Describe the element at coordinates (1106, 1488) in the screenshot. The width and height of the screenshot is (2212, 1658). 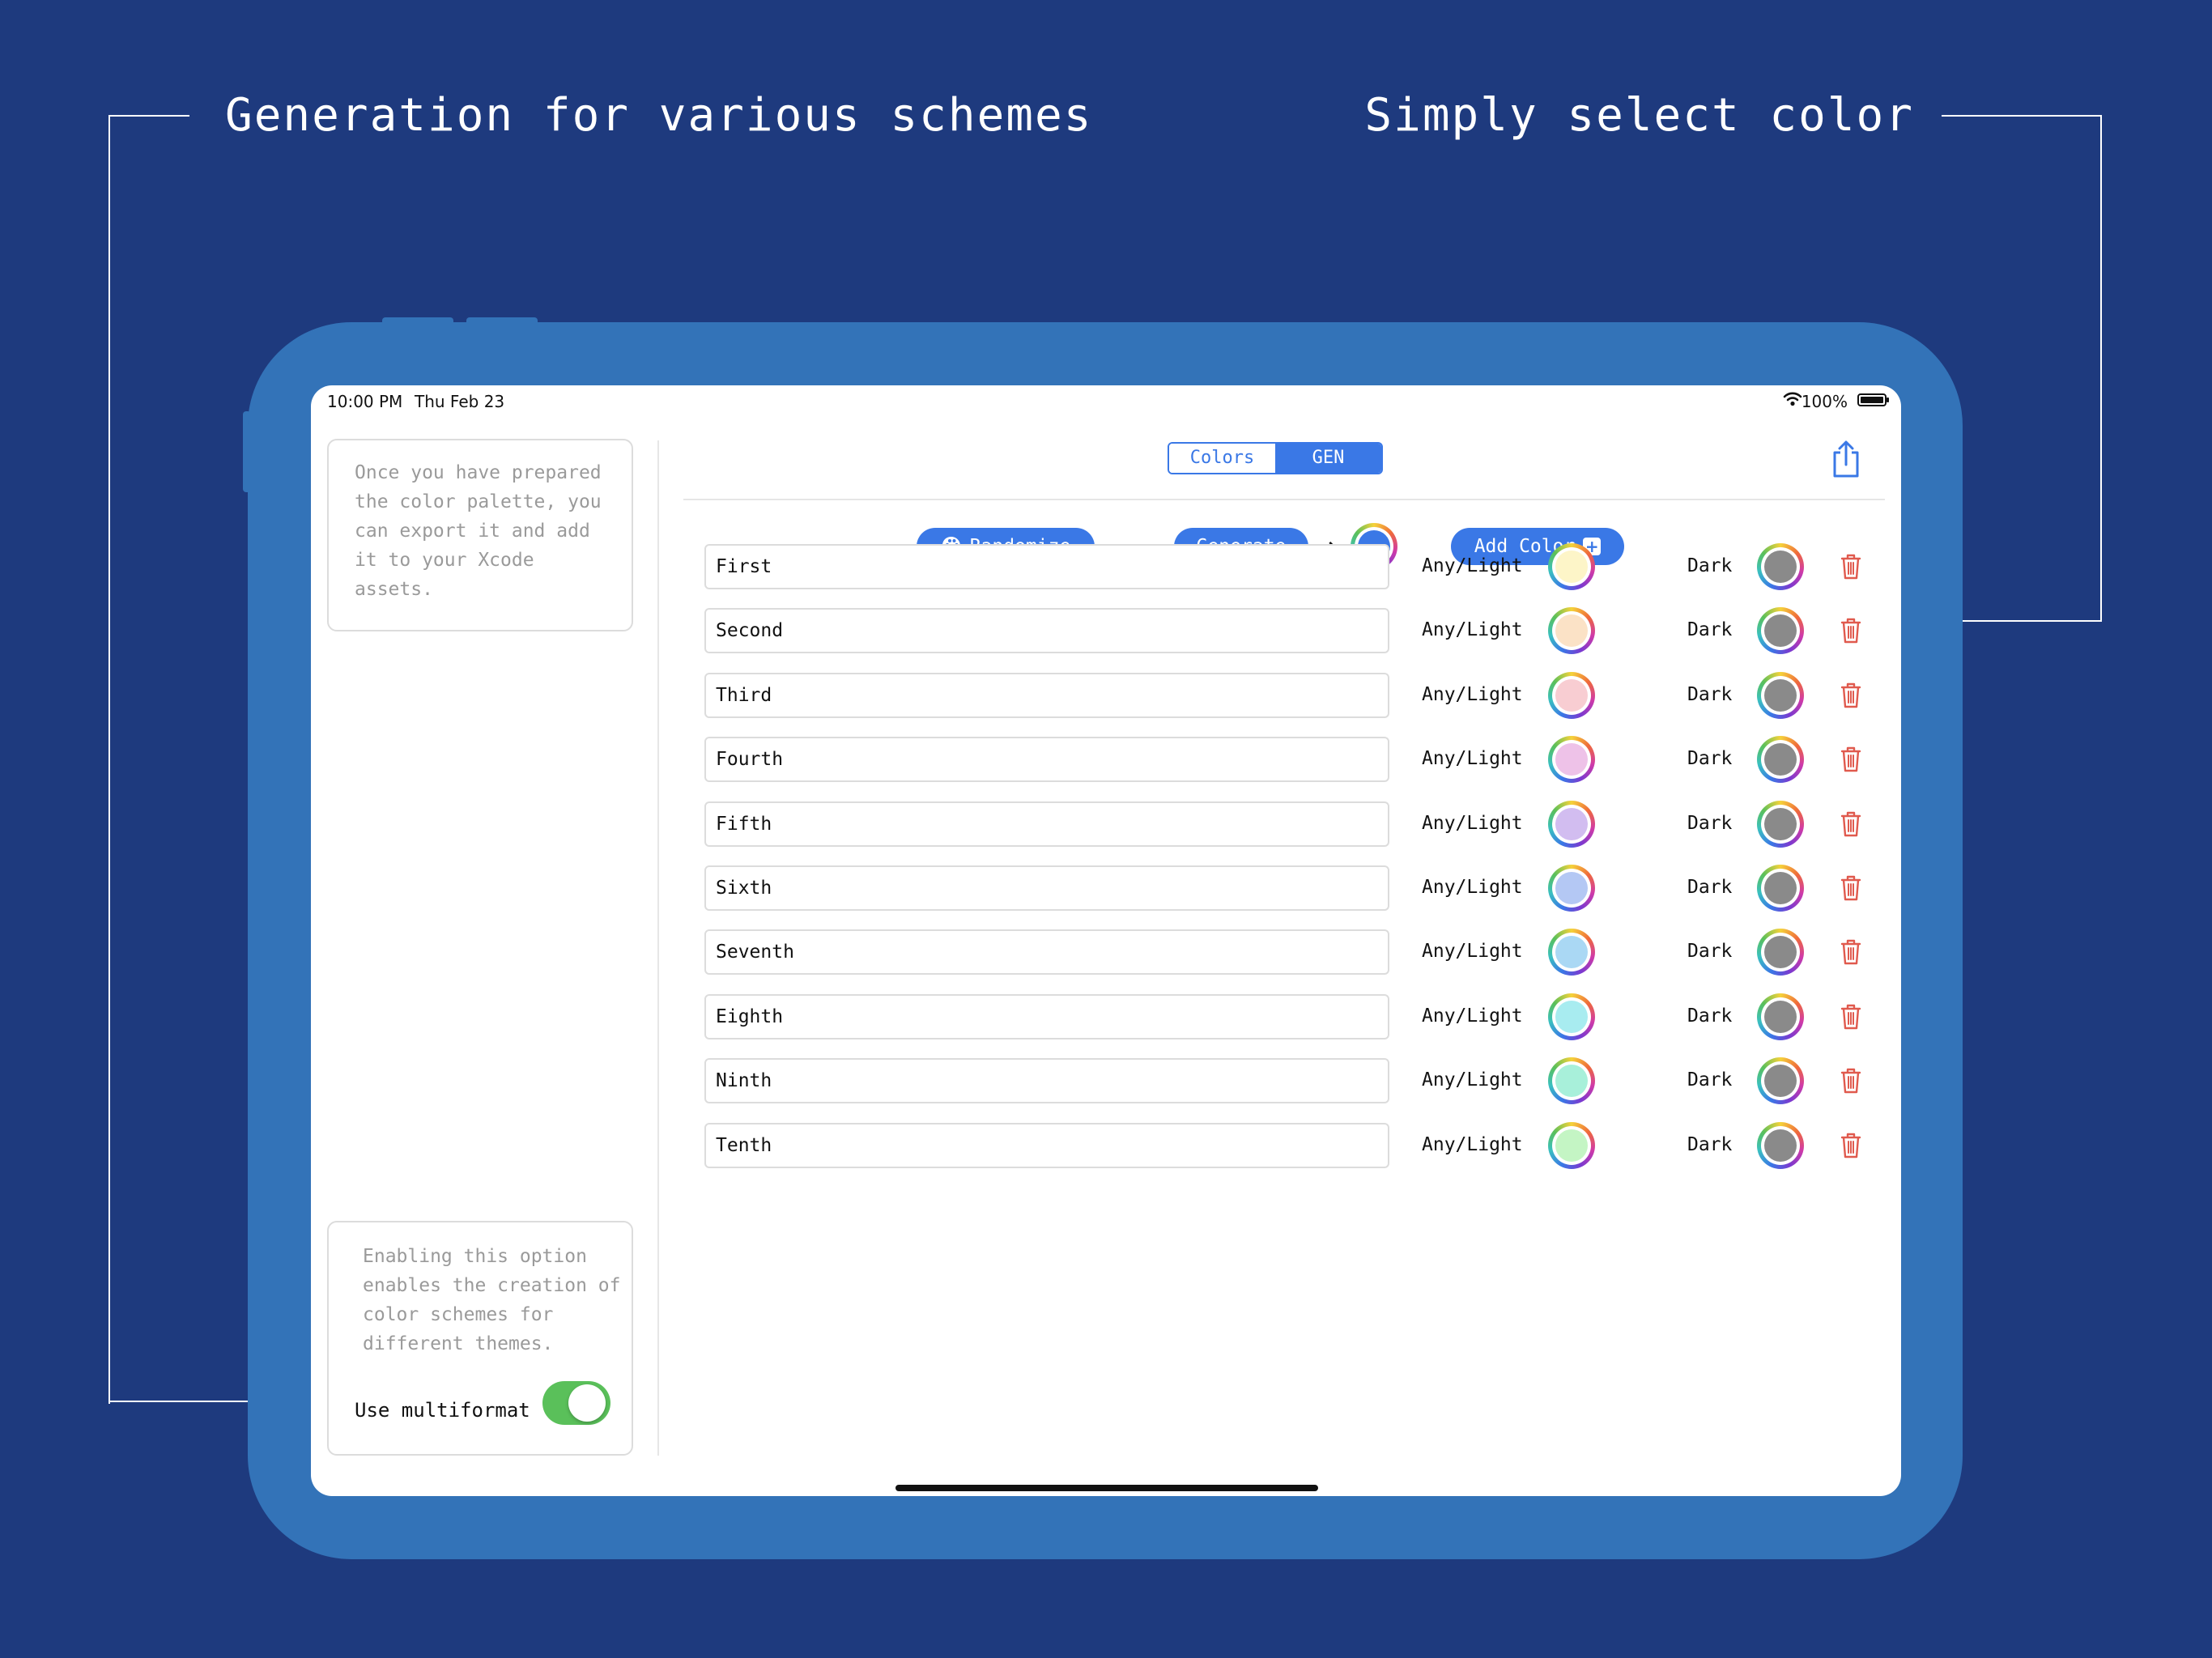
I see `home-indicator` at that location.